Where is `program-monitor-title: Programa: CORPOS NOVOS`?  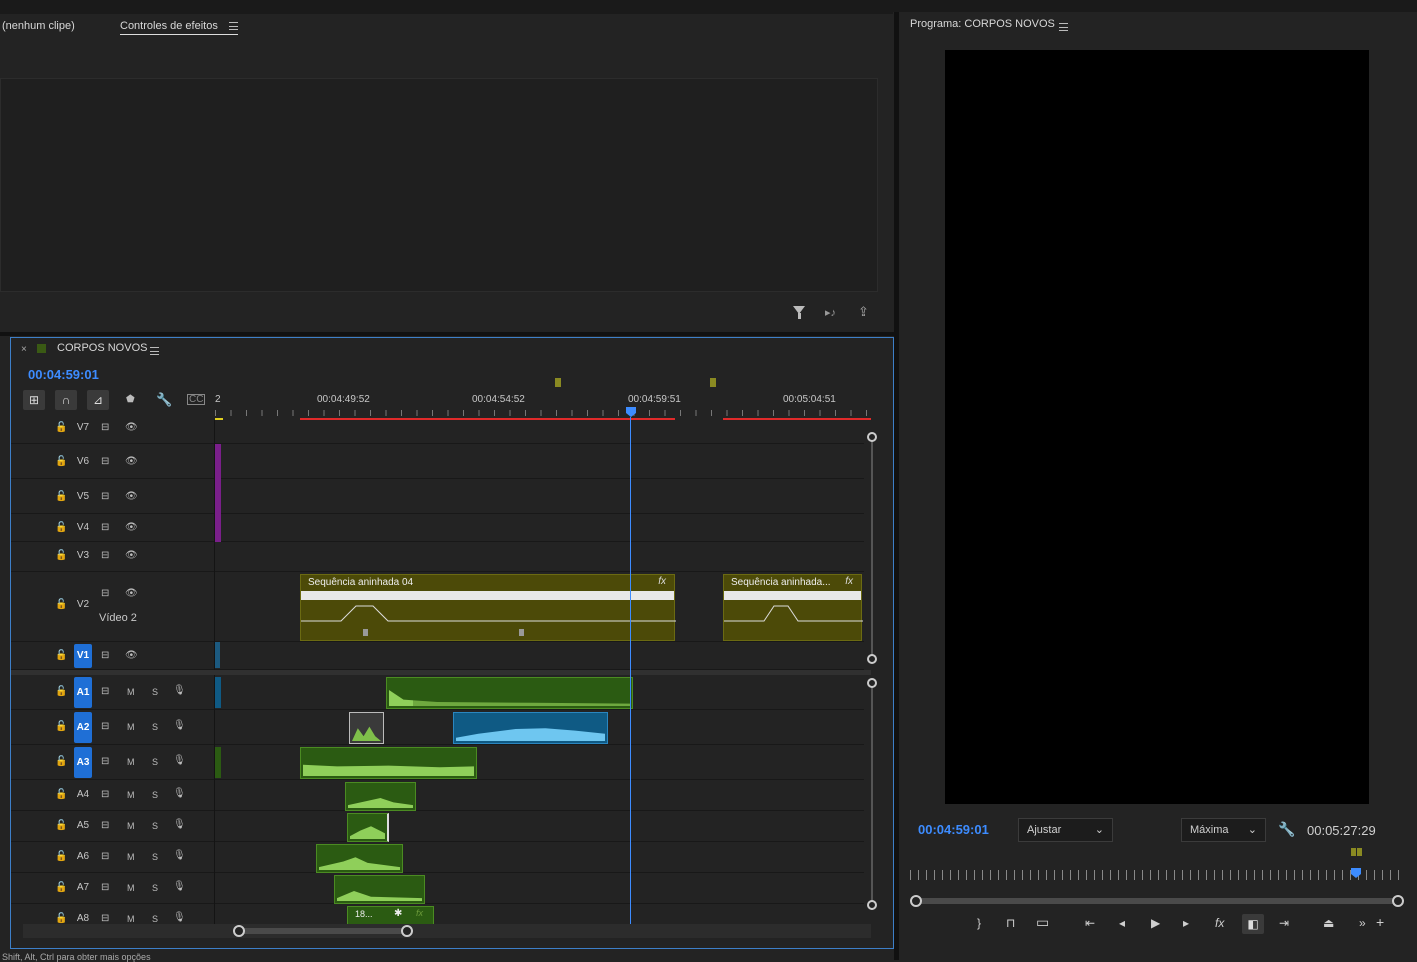
program-monitor-title: Programa: CORPOS NOVOS is located at coordinates (982, 24).